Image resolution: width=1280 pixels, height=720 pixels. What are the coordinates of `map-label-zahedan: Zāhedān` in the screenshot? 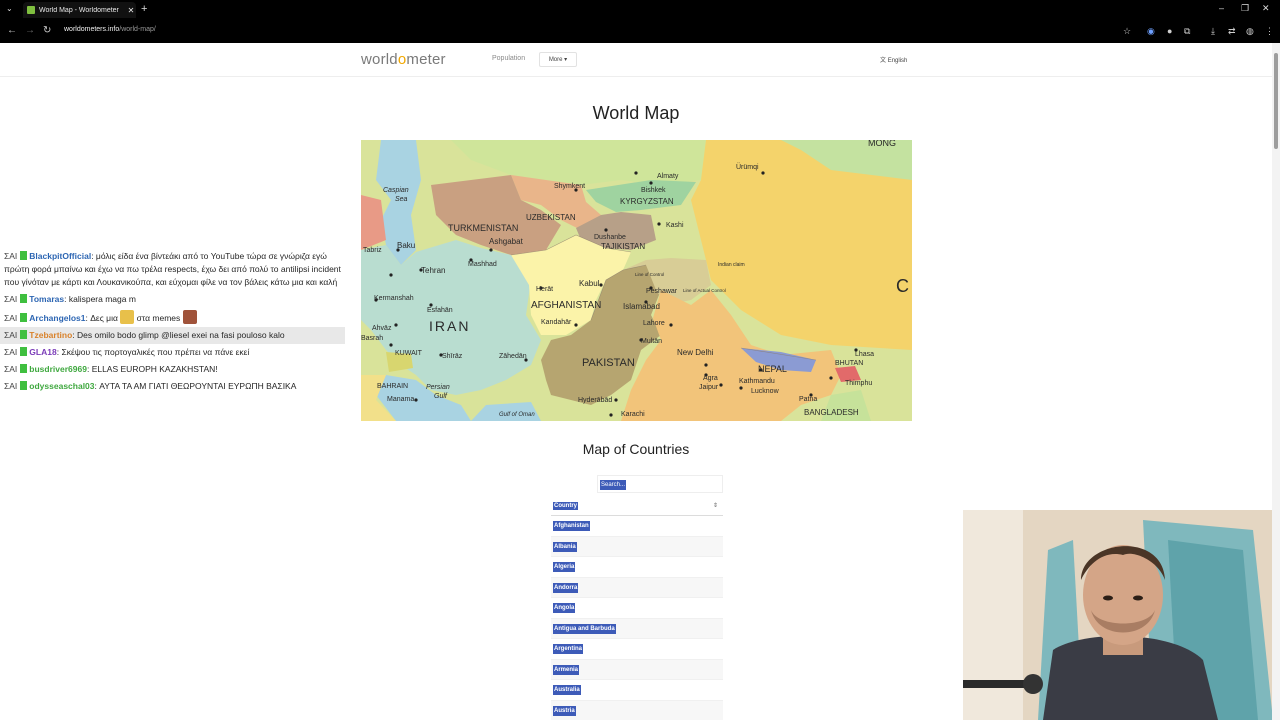 It's located at (513, 356).